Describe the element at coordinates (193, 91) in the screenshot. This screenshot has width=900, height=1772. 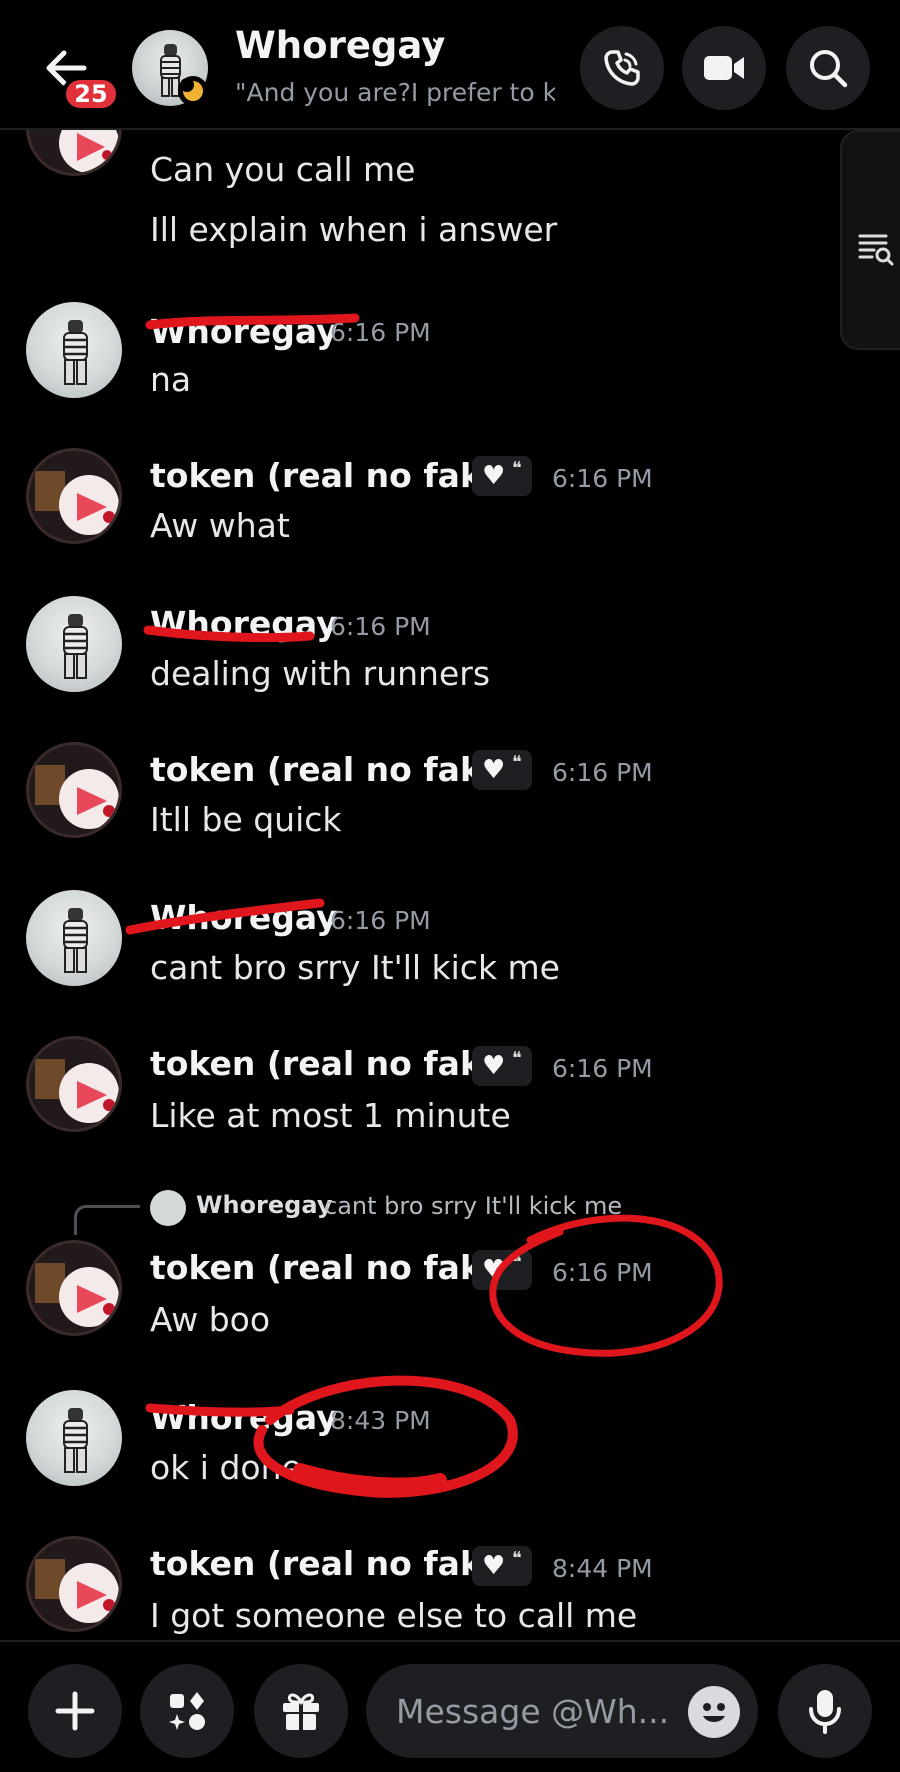
I see `idle-status-icon` at that location.